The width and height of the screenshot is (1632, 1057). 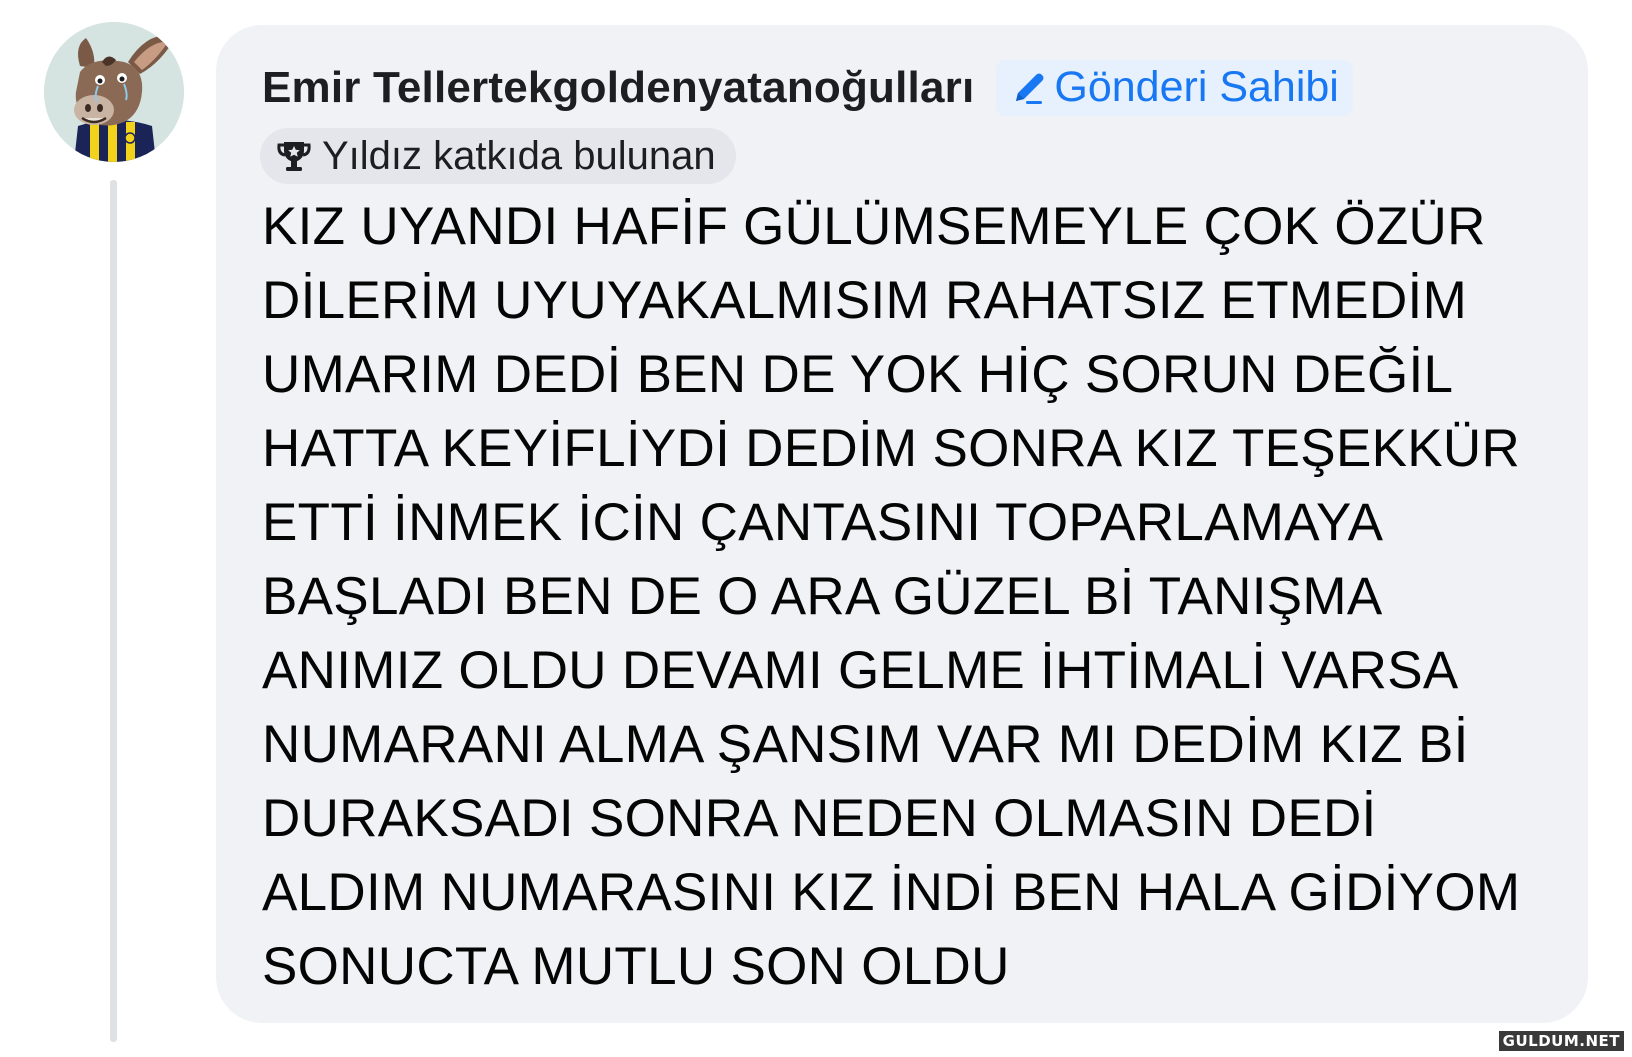 What do you see at coordinates (858, 374) in the screenshot?
I see `comment-text-line: UMARIM DEDİ BEN DE YOK HİÇ SORUN DEĞİL` at bounding box center [858, 374].